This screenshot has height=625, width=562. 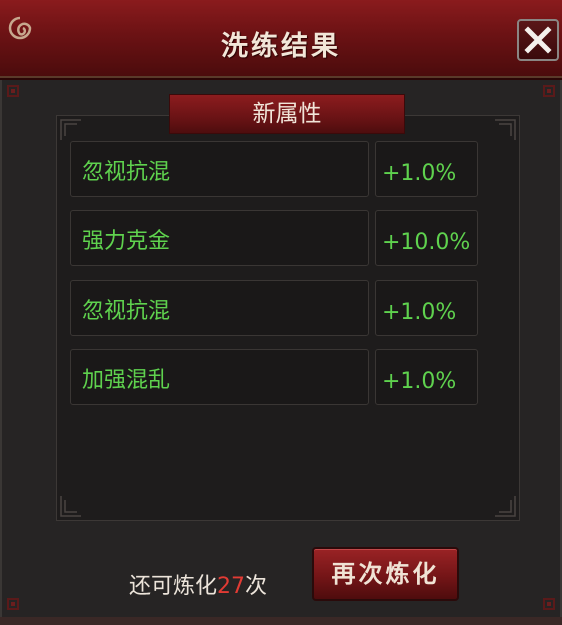 I want to click on stat-value: +10.0%, so click(x=426, y=242).